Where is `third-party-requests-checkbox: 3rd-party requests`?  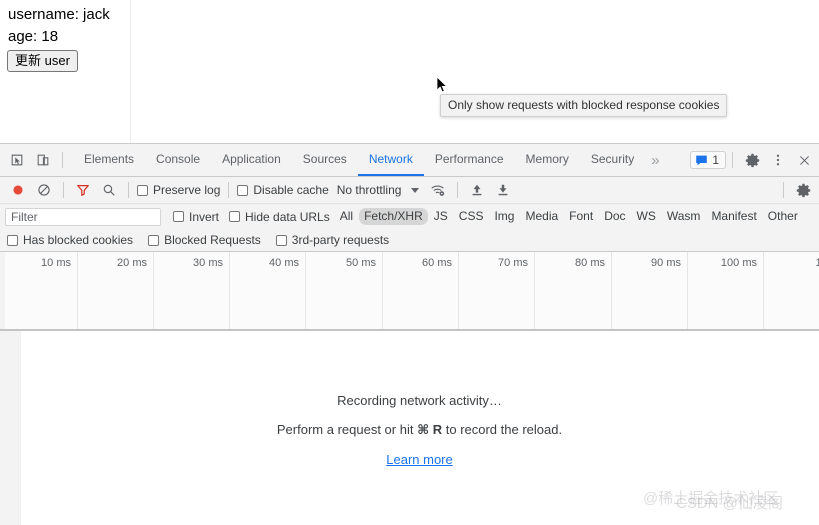 third-party-requests-checkbox: 3rd-party requests is located at coordinates (332, 240).